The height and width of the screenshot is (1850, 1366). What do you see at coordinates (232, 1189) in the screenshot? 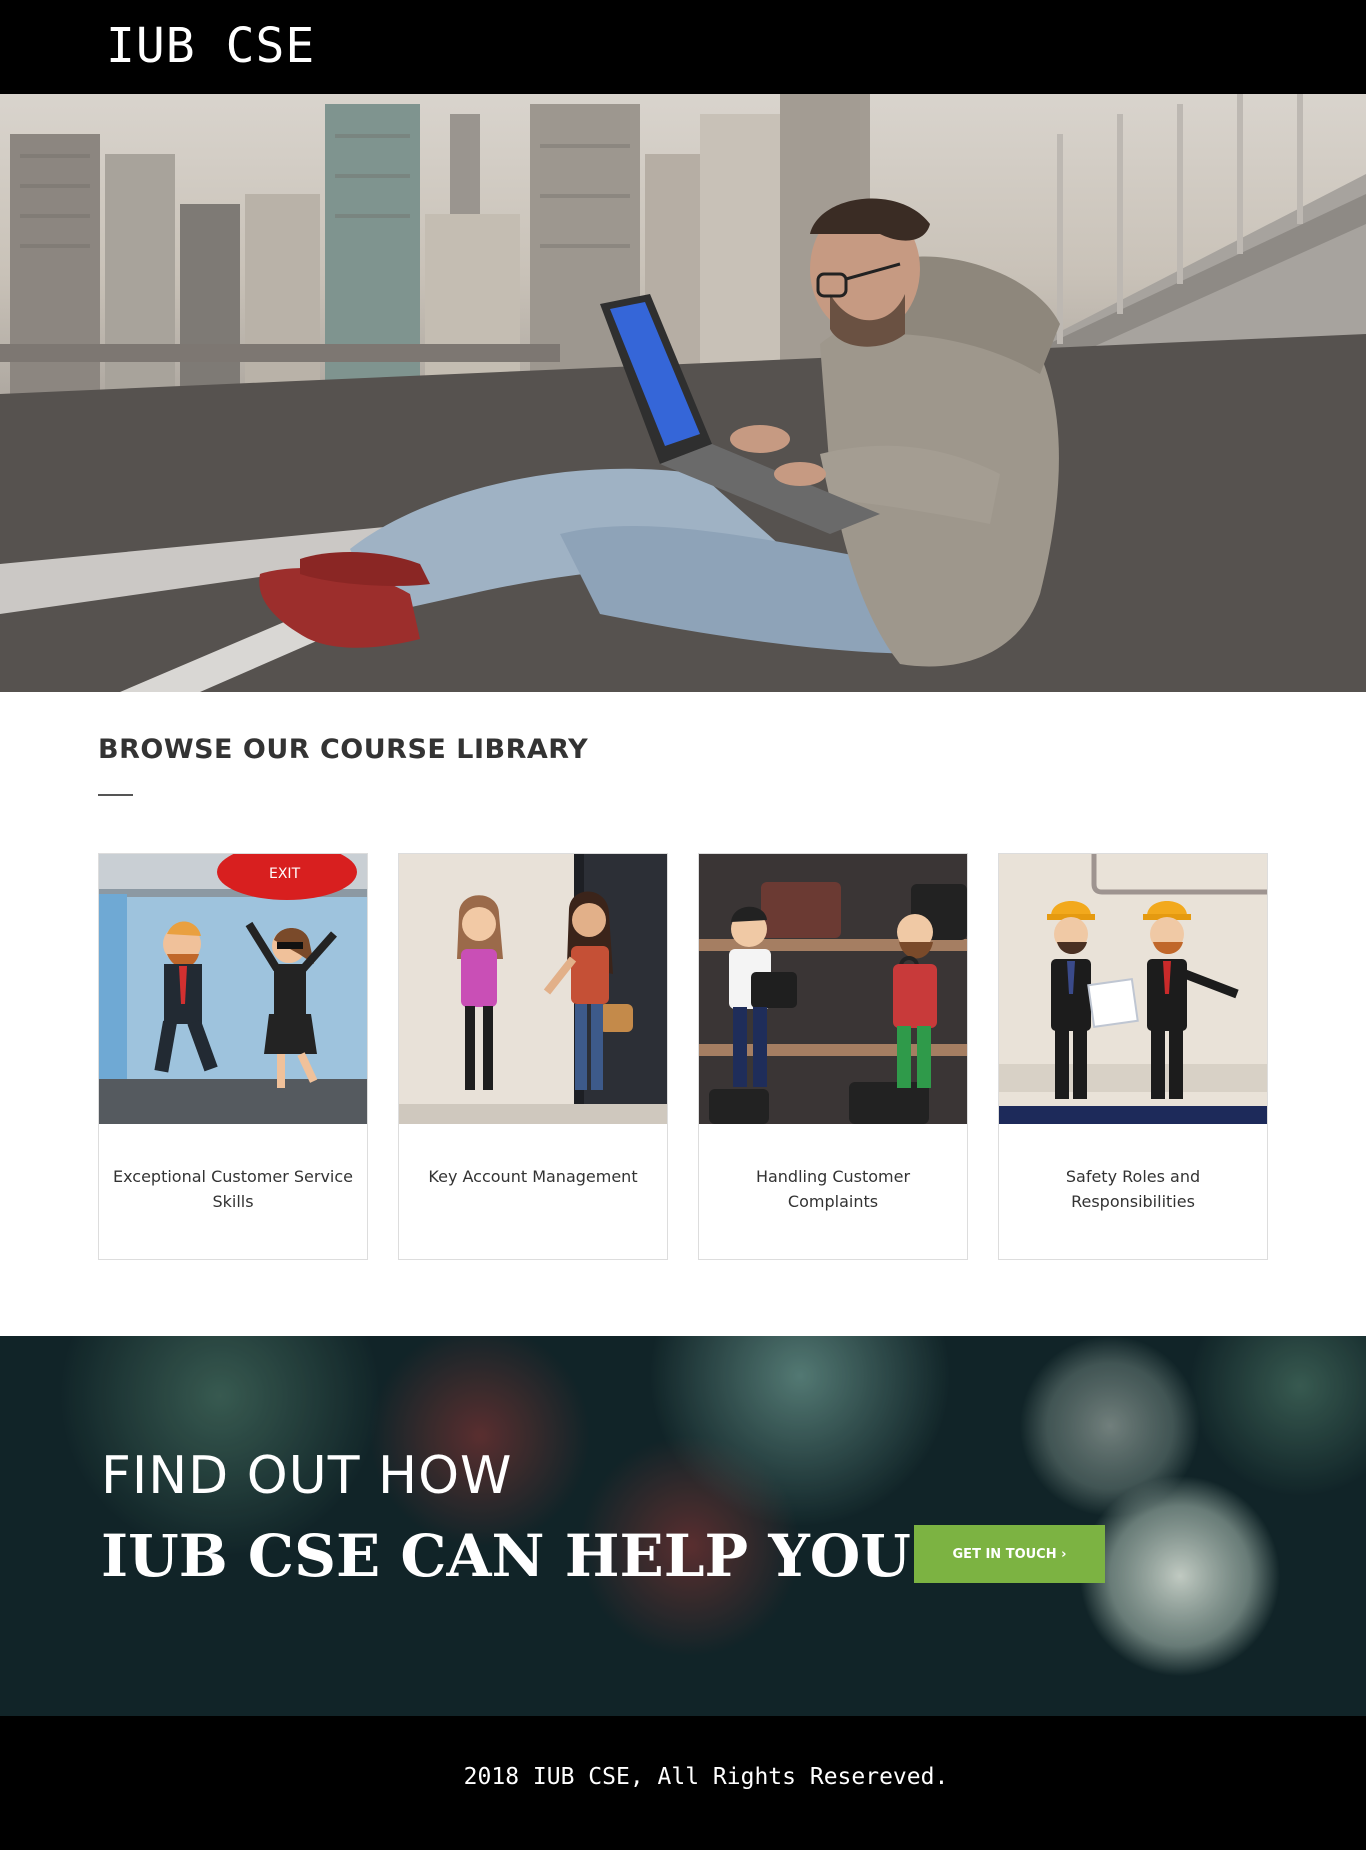
I see `course-title: Exceptional Customer Service Skills` at bounding box center [232, 1189].